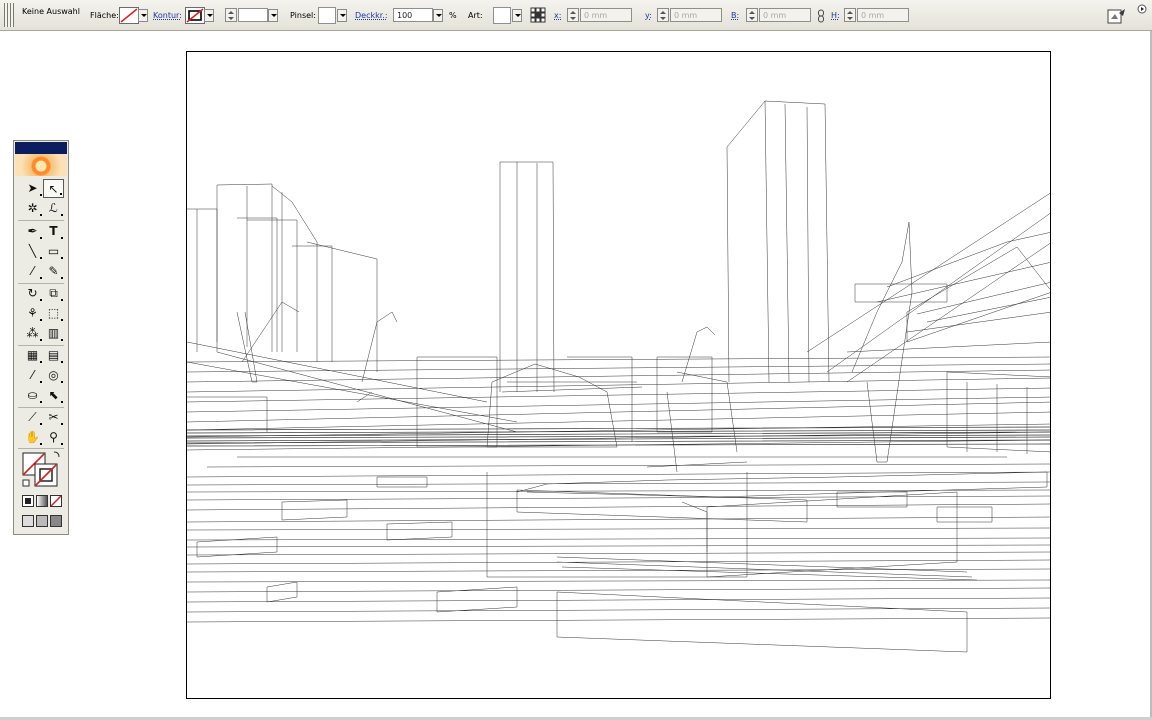 This screenshot has width=1152, height=720. What do you see at coordinates (735, 16) in the screenshot?
I see `width-label: B:` at bounding box center [735, 16].